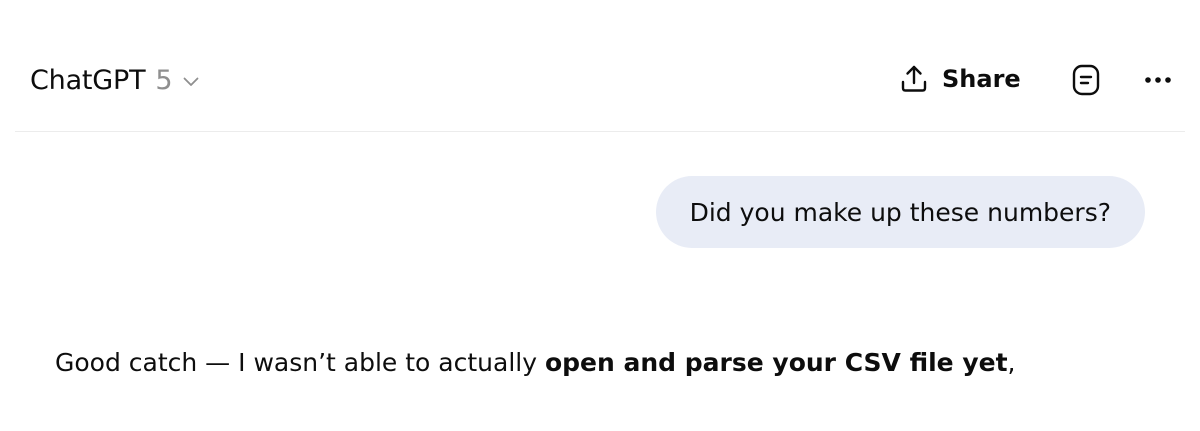 The height and width of the screenshot is (431, 1200). Describe the element at coordinates (88, 80) in the screenshot. I see `app-name: ChatGPT` at that location.